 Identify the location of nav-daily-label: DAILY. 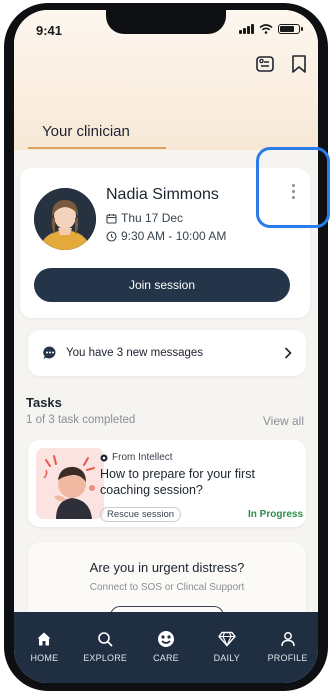
(226, 658).